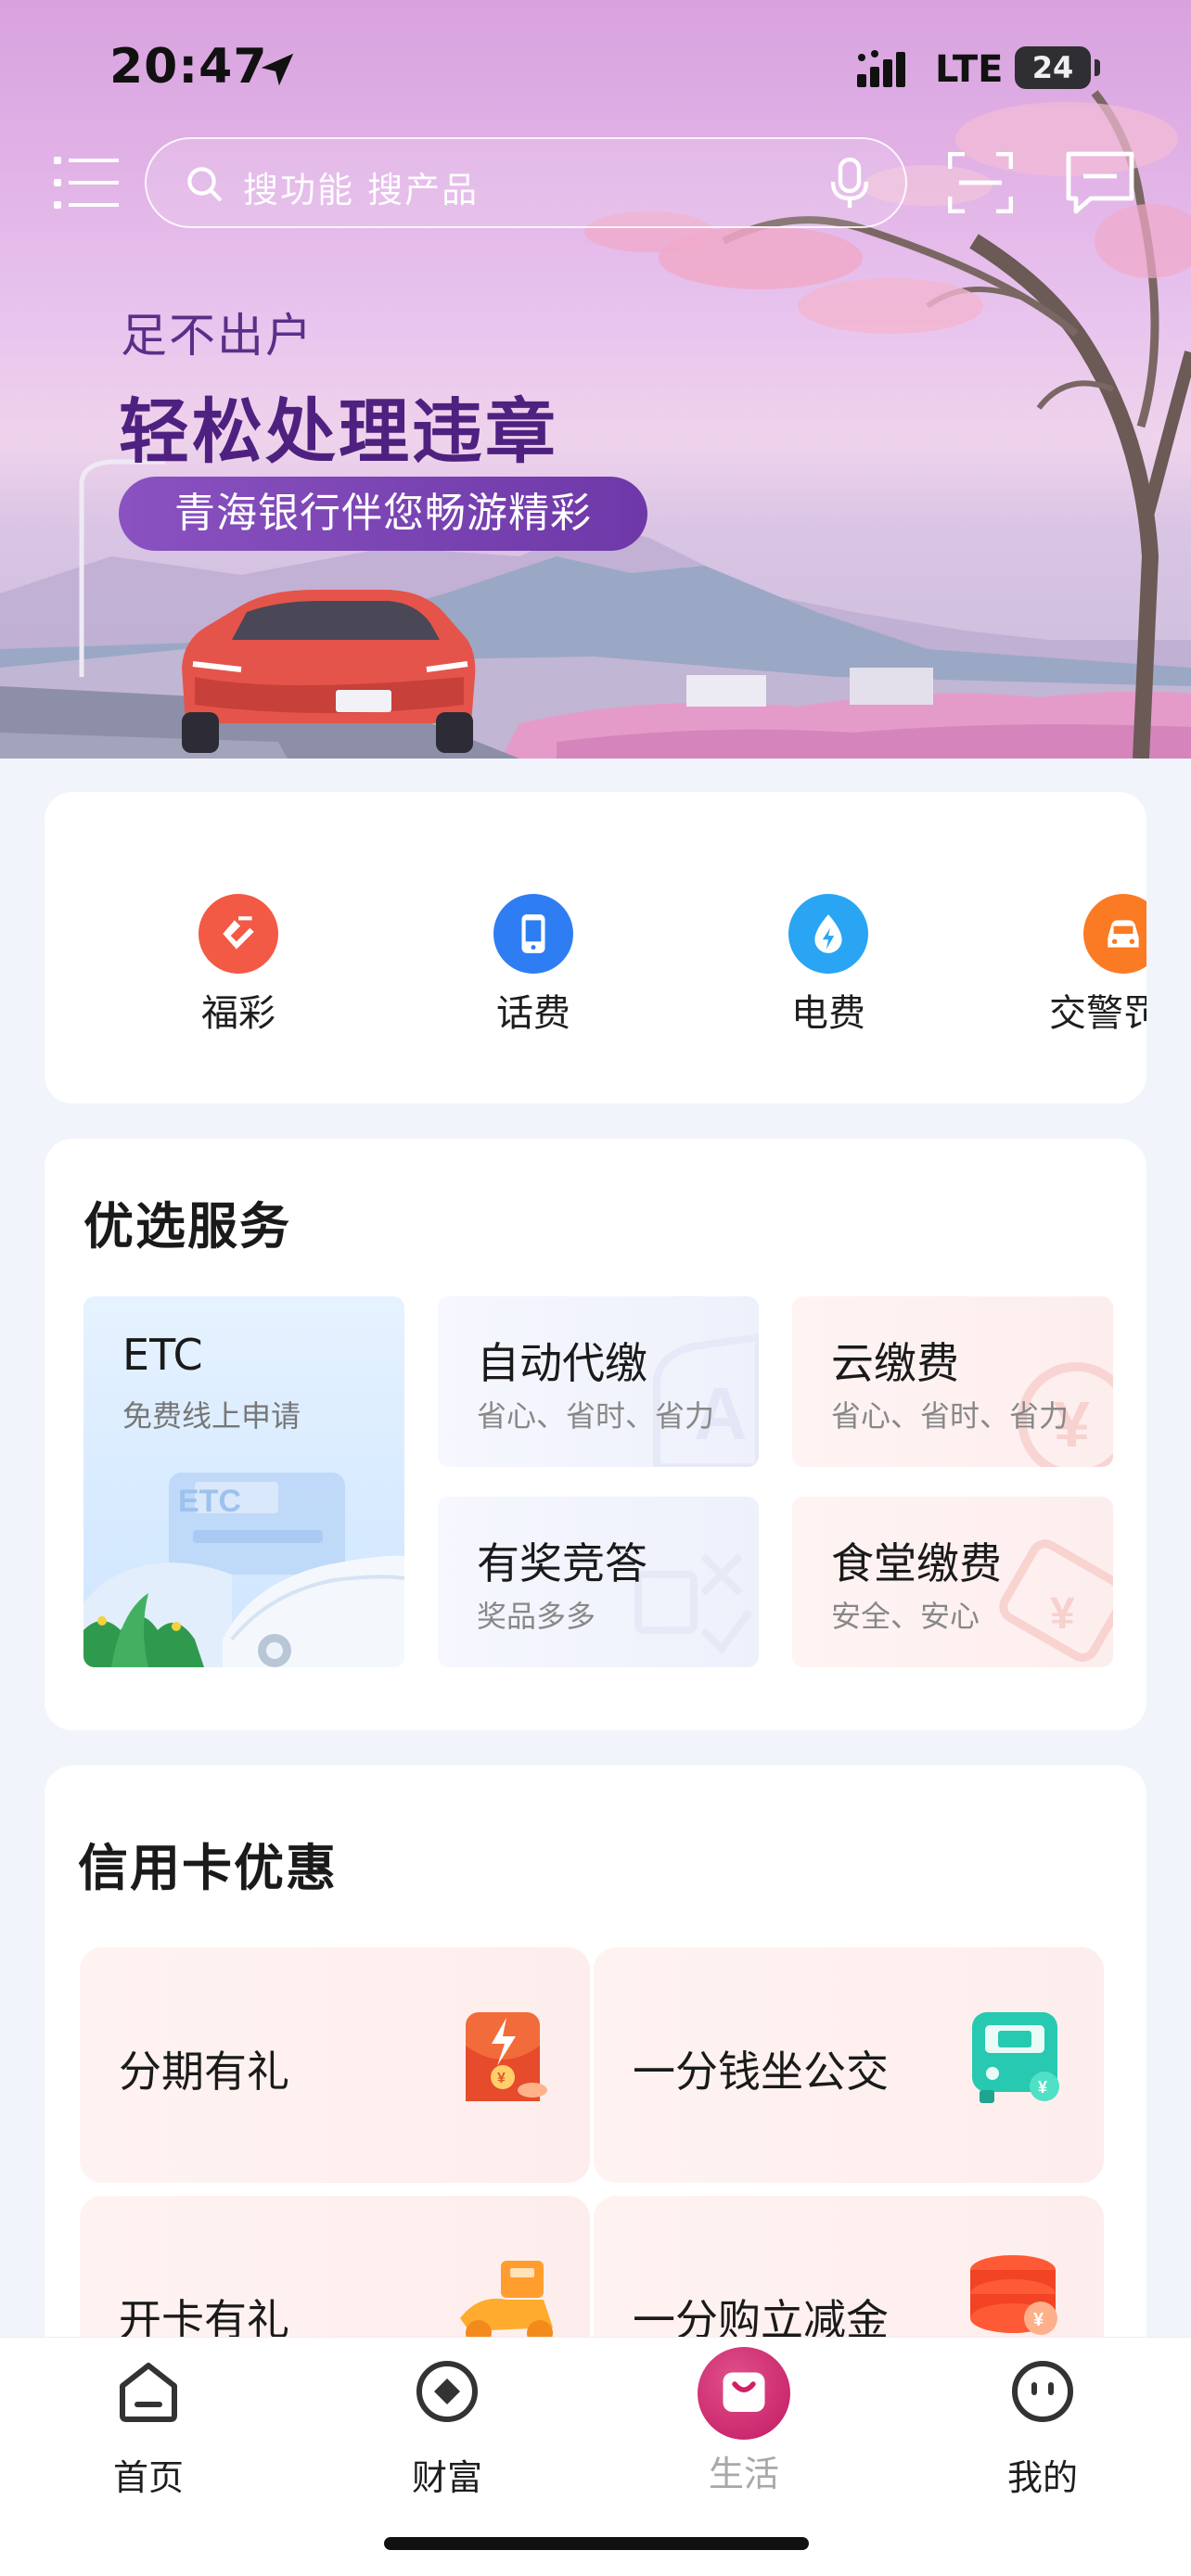 Image resolution: width=1191 pixels, height=2576 pixels. I want to click on shopping-bag-icon, so click(744, 2393).